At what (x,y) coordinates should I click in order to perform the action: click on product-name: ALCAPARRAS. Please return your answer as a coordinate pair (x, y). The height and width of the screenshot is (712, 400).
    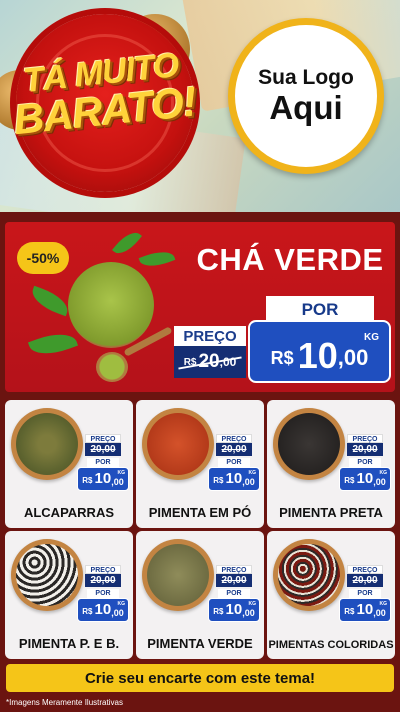
    Looking at the image, I should click on (69, 512).